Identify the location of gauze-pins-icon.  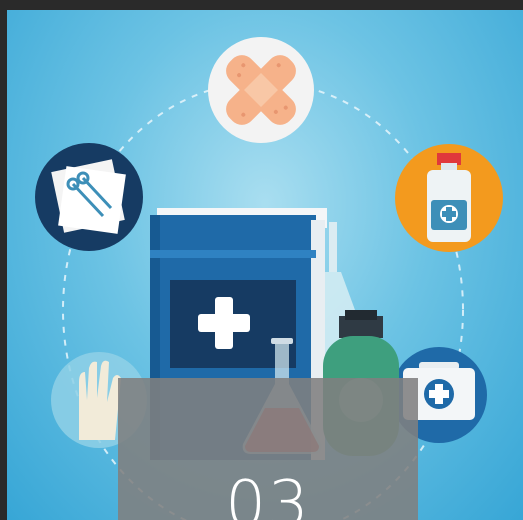
(89, 197).